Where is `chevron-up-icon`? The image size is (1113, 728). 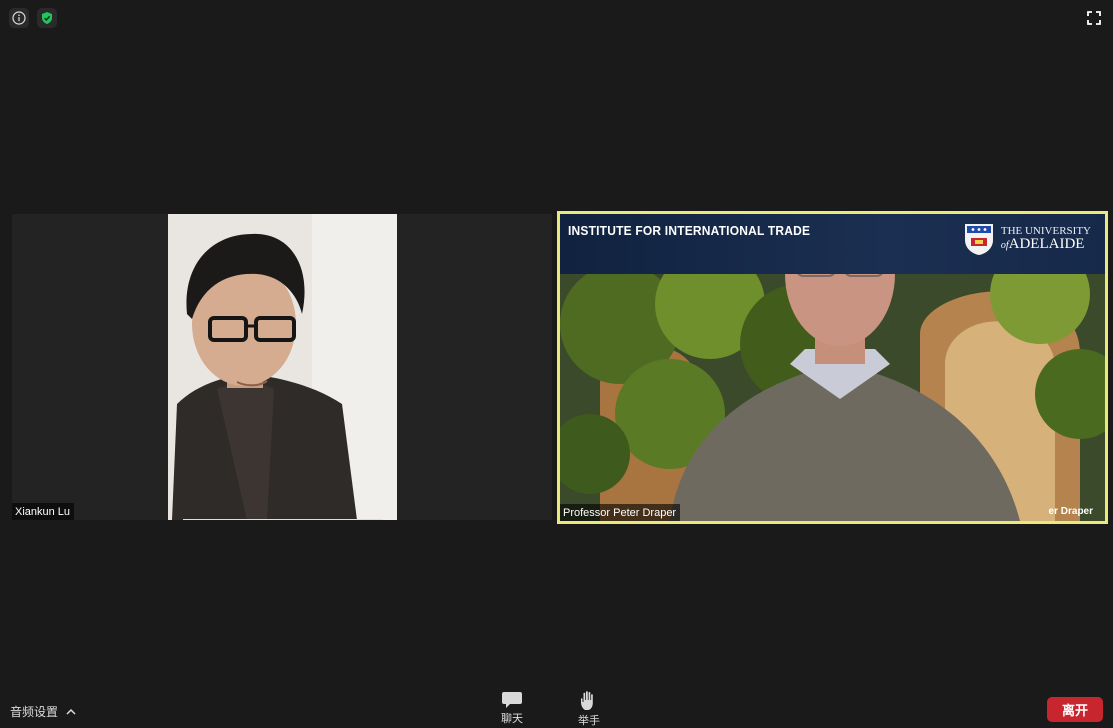
chevron-up-icon is located at coordinates (71, 712).